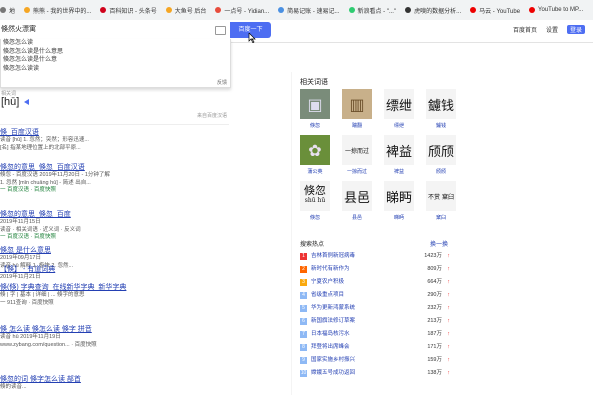  What do you see at coordinates (185, 10) in the screenshot?
I see `bookmark-item: 大鱼号 后台` at bounding box center [185, 10].